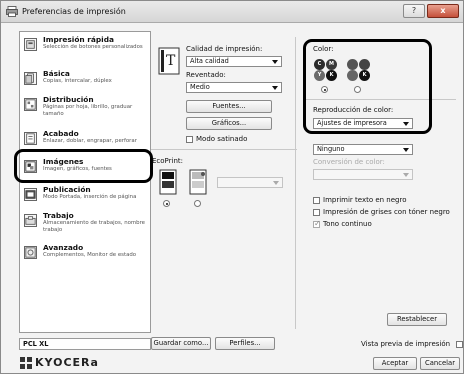  Describe the element at coordinates (319, 64) in the screenshot. I see `cyan-circle-icon: C` at that location.